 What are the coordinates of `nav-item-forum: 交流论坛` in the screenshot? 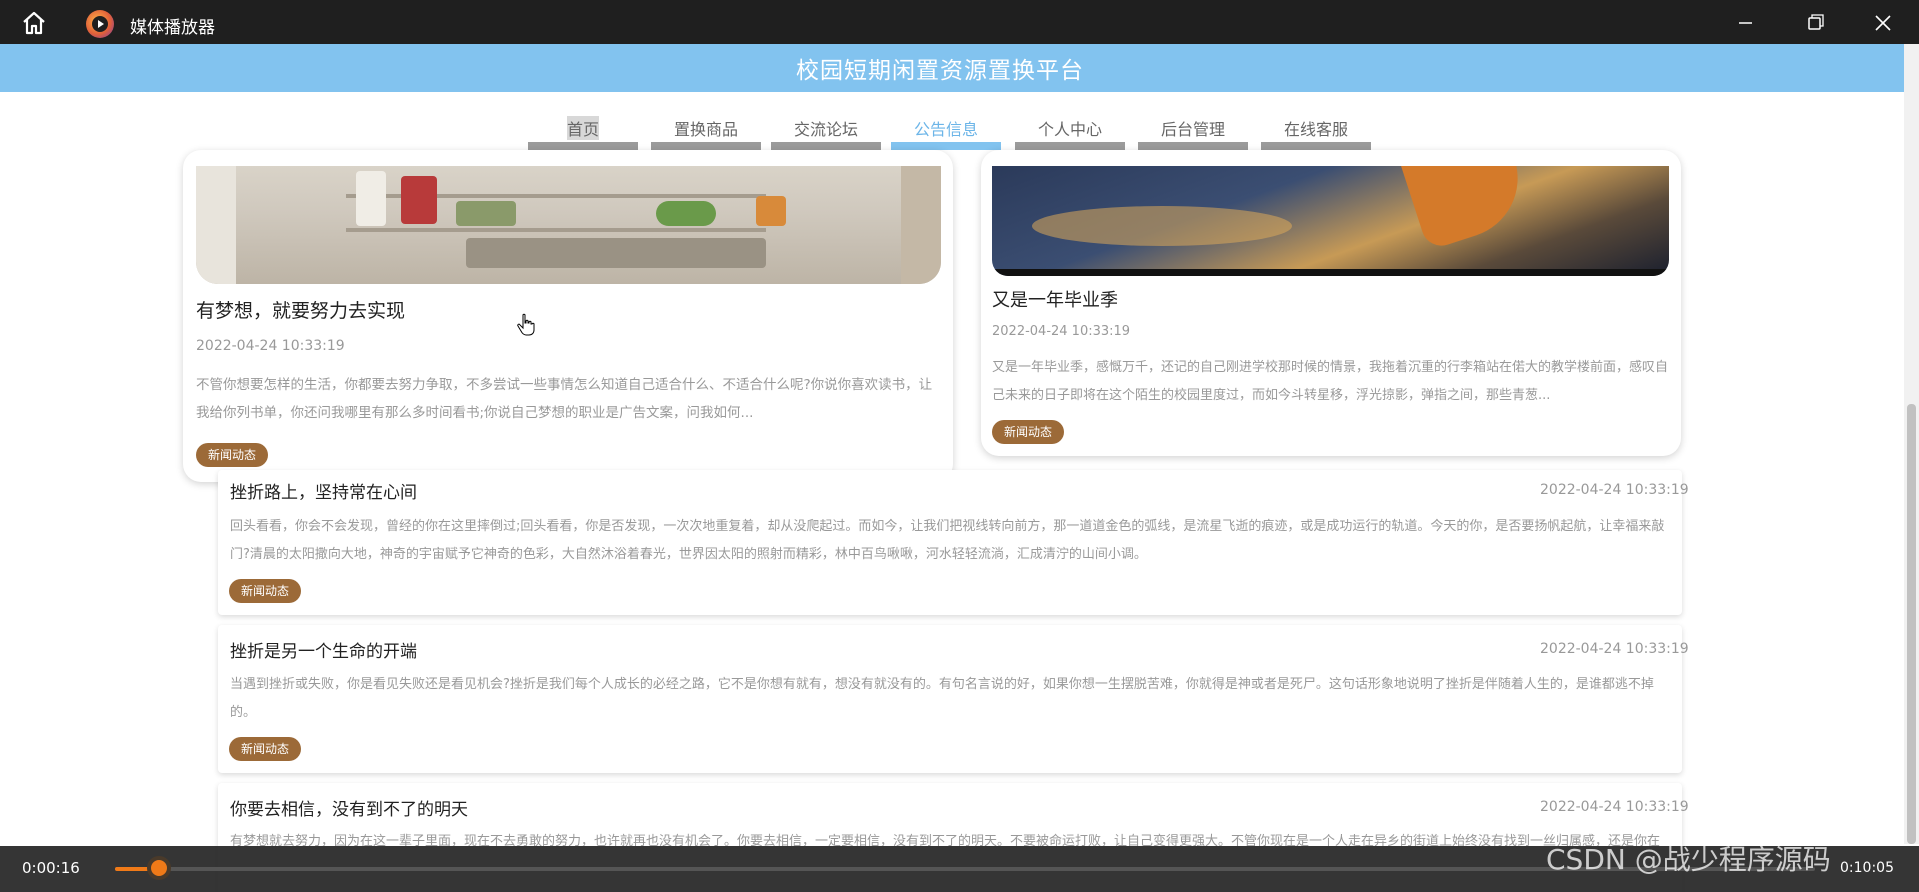 It's located at (826, 130).